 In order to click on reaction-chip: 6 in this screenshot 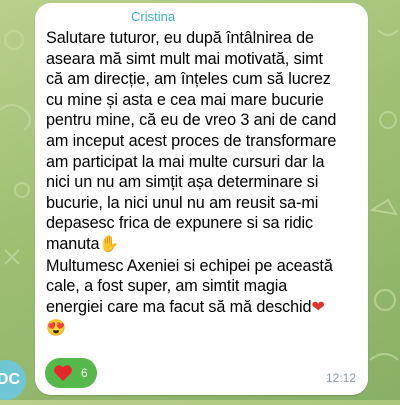, I will do `click(71, 373)`.